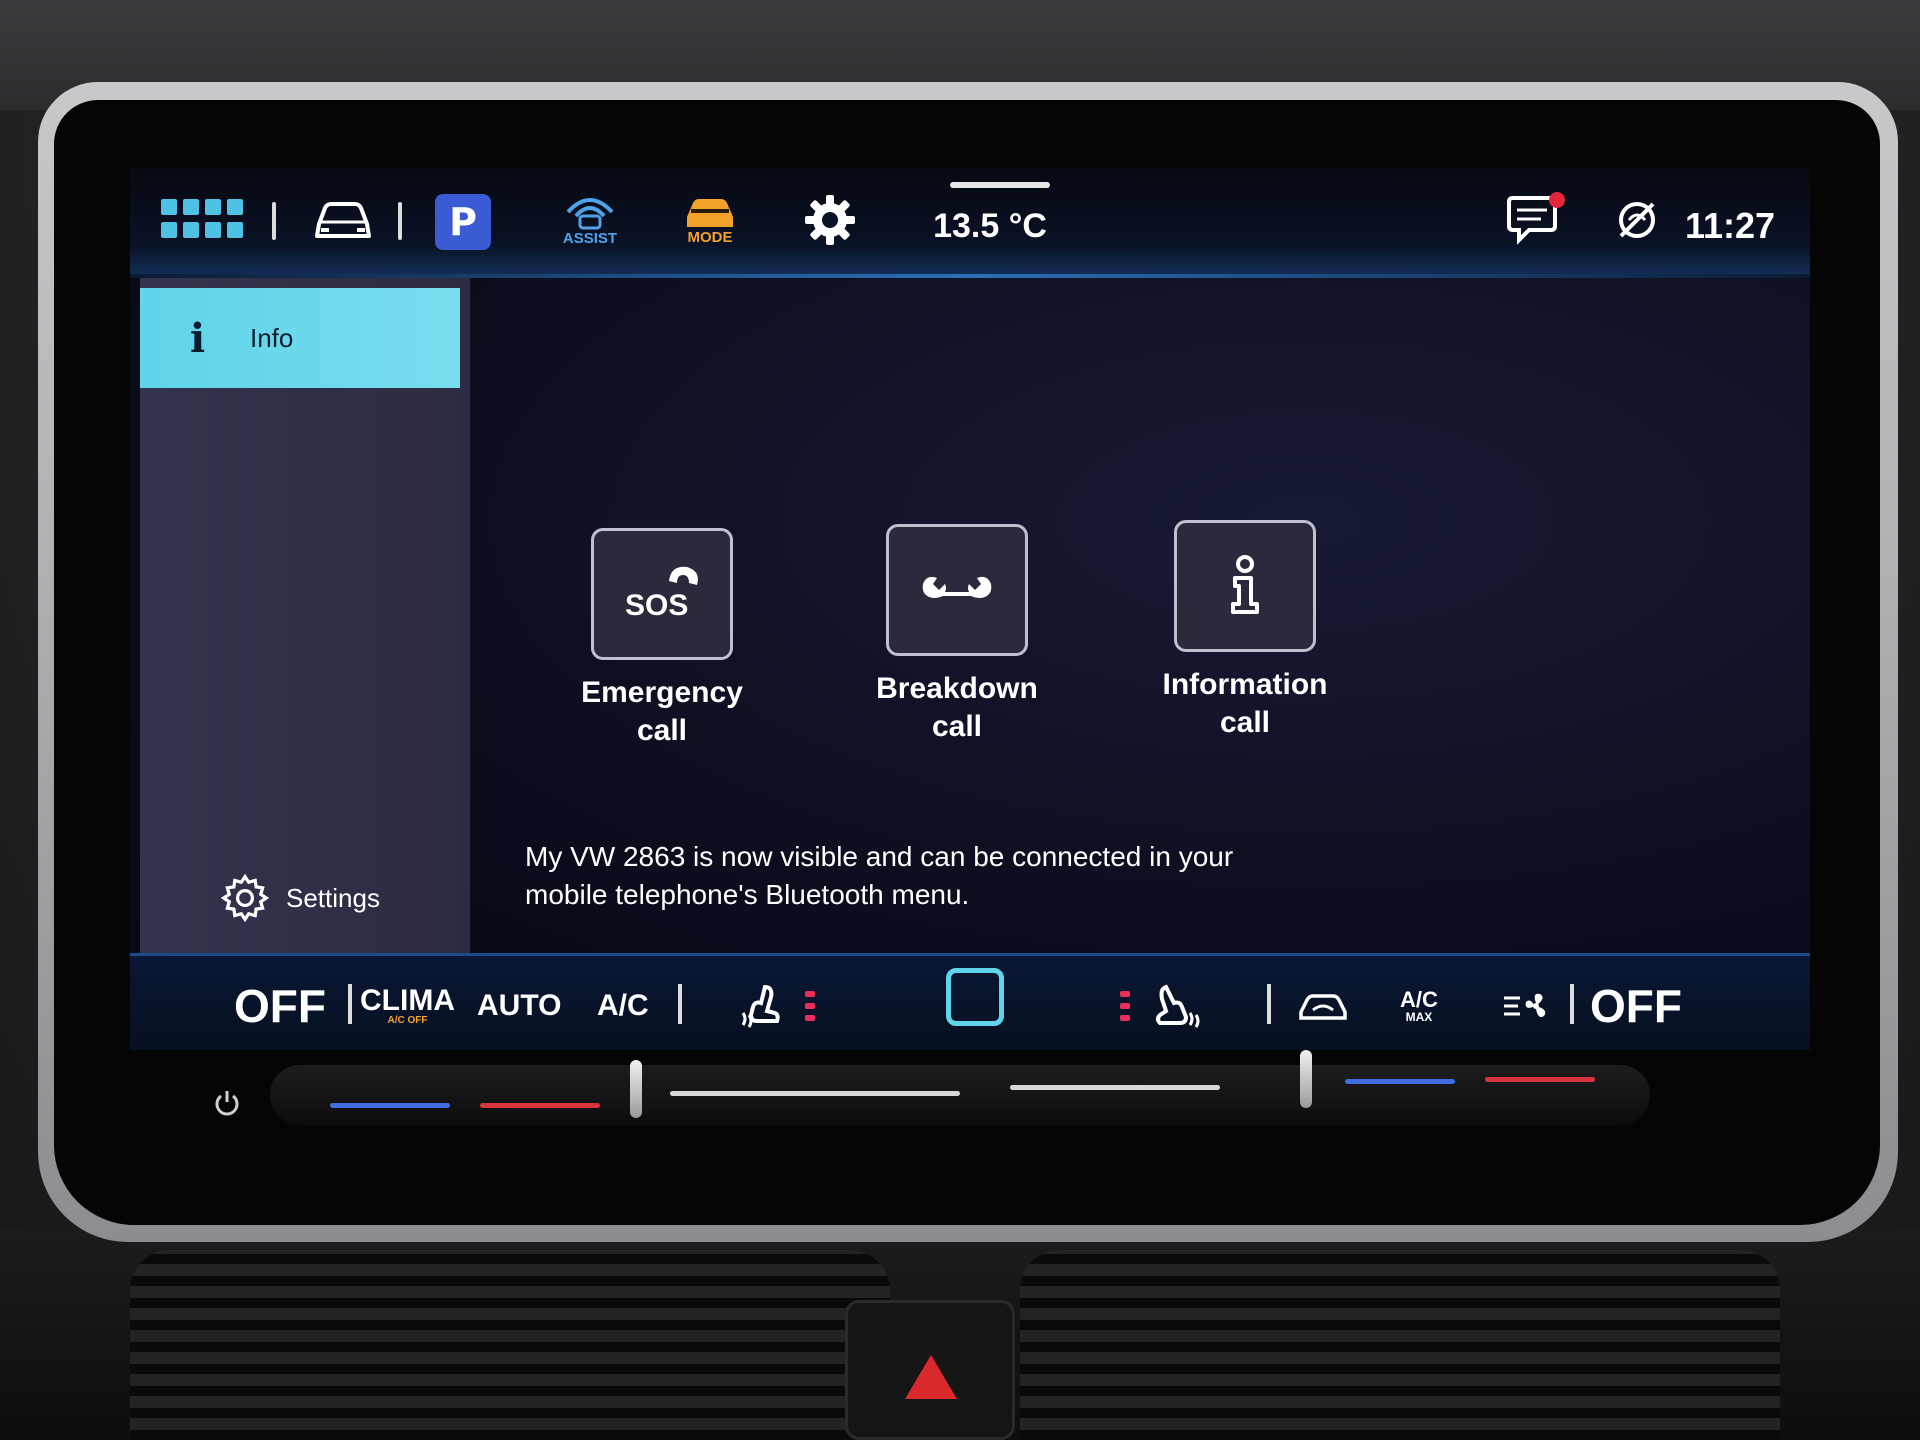 The height and width of the screenshot is (1440, 1920). What do you see at coordinates (747, 894) in the screenshot?
I see `message-line: mobile telephone's Bluetooth menu.` at bounding box center [747, 894].